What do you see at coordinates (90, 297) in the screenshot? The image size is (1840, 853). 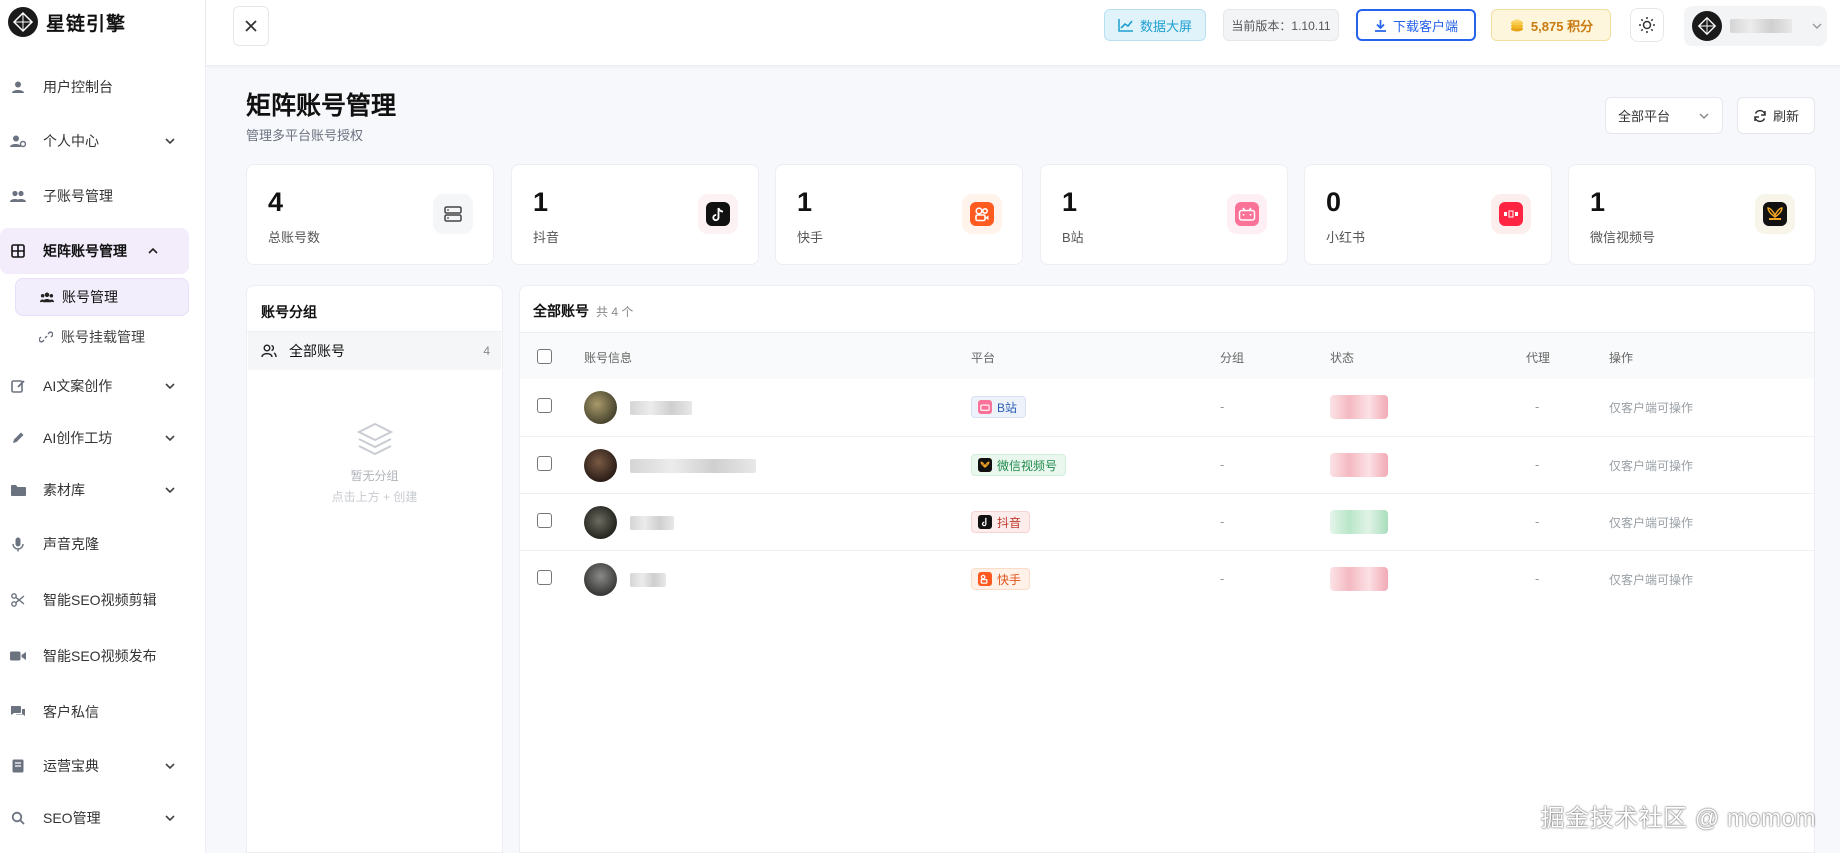 I see `sidebar-item-label: 账号管理` at bounding box center [90, 297].